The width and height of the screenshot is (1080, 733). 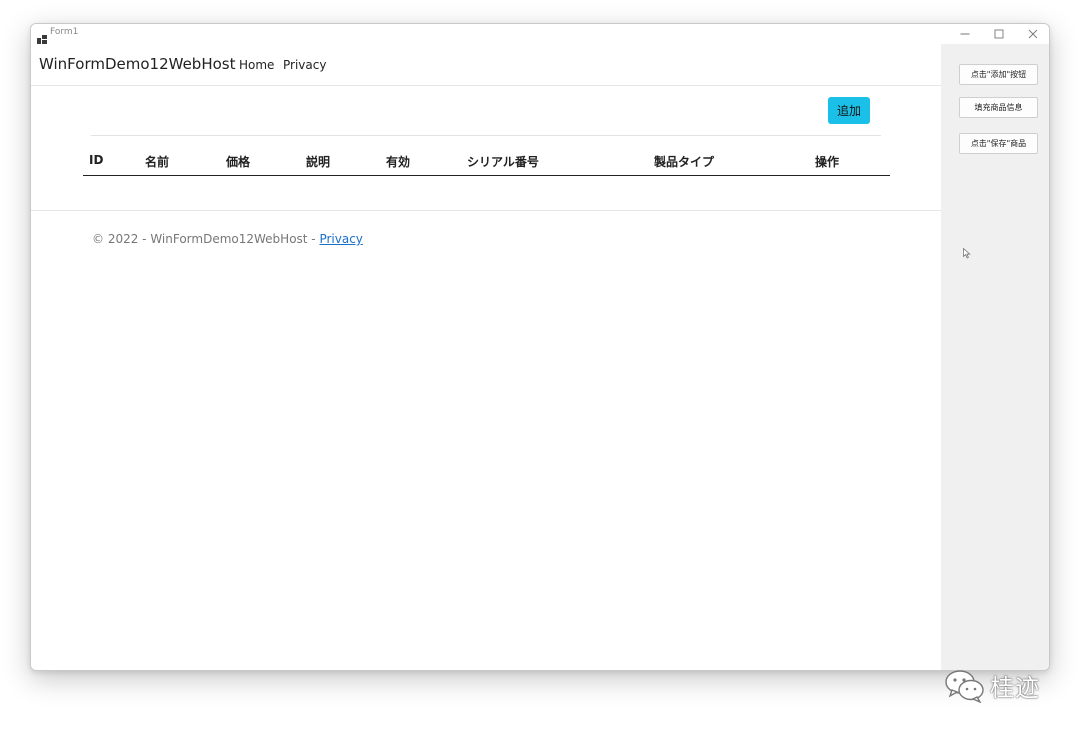 What do you see at coordinates (486, 65) in the screenshot?
I see `navbar: WinFormDemo12WebHost Home Privacy` at bounding box center [486, 65].